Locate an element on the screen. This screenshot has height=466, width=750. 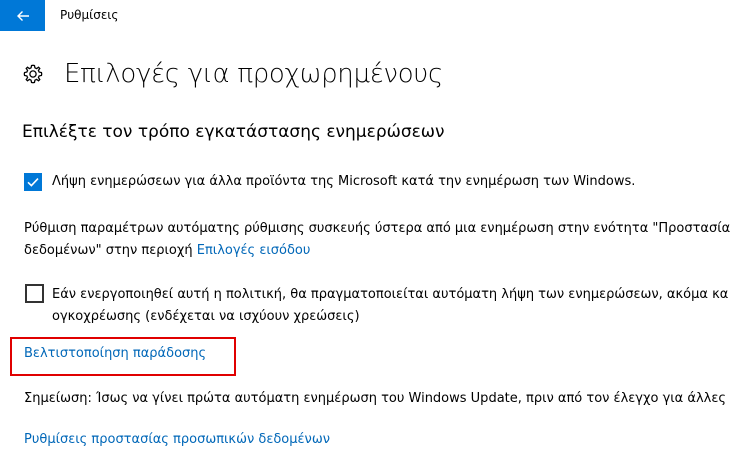
device-setup-line2: δεδομένων" στην περιοχή Επιλογές εισόδου is located at coordinates (377, 251).